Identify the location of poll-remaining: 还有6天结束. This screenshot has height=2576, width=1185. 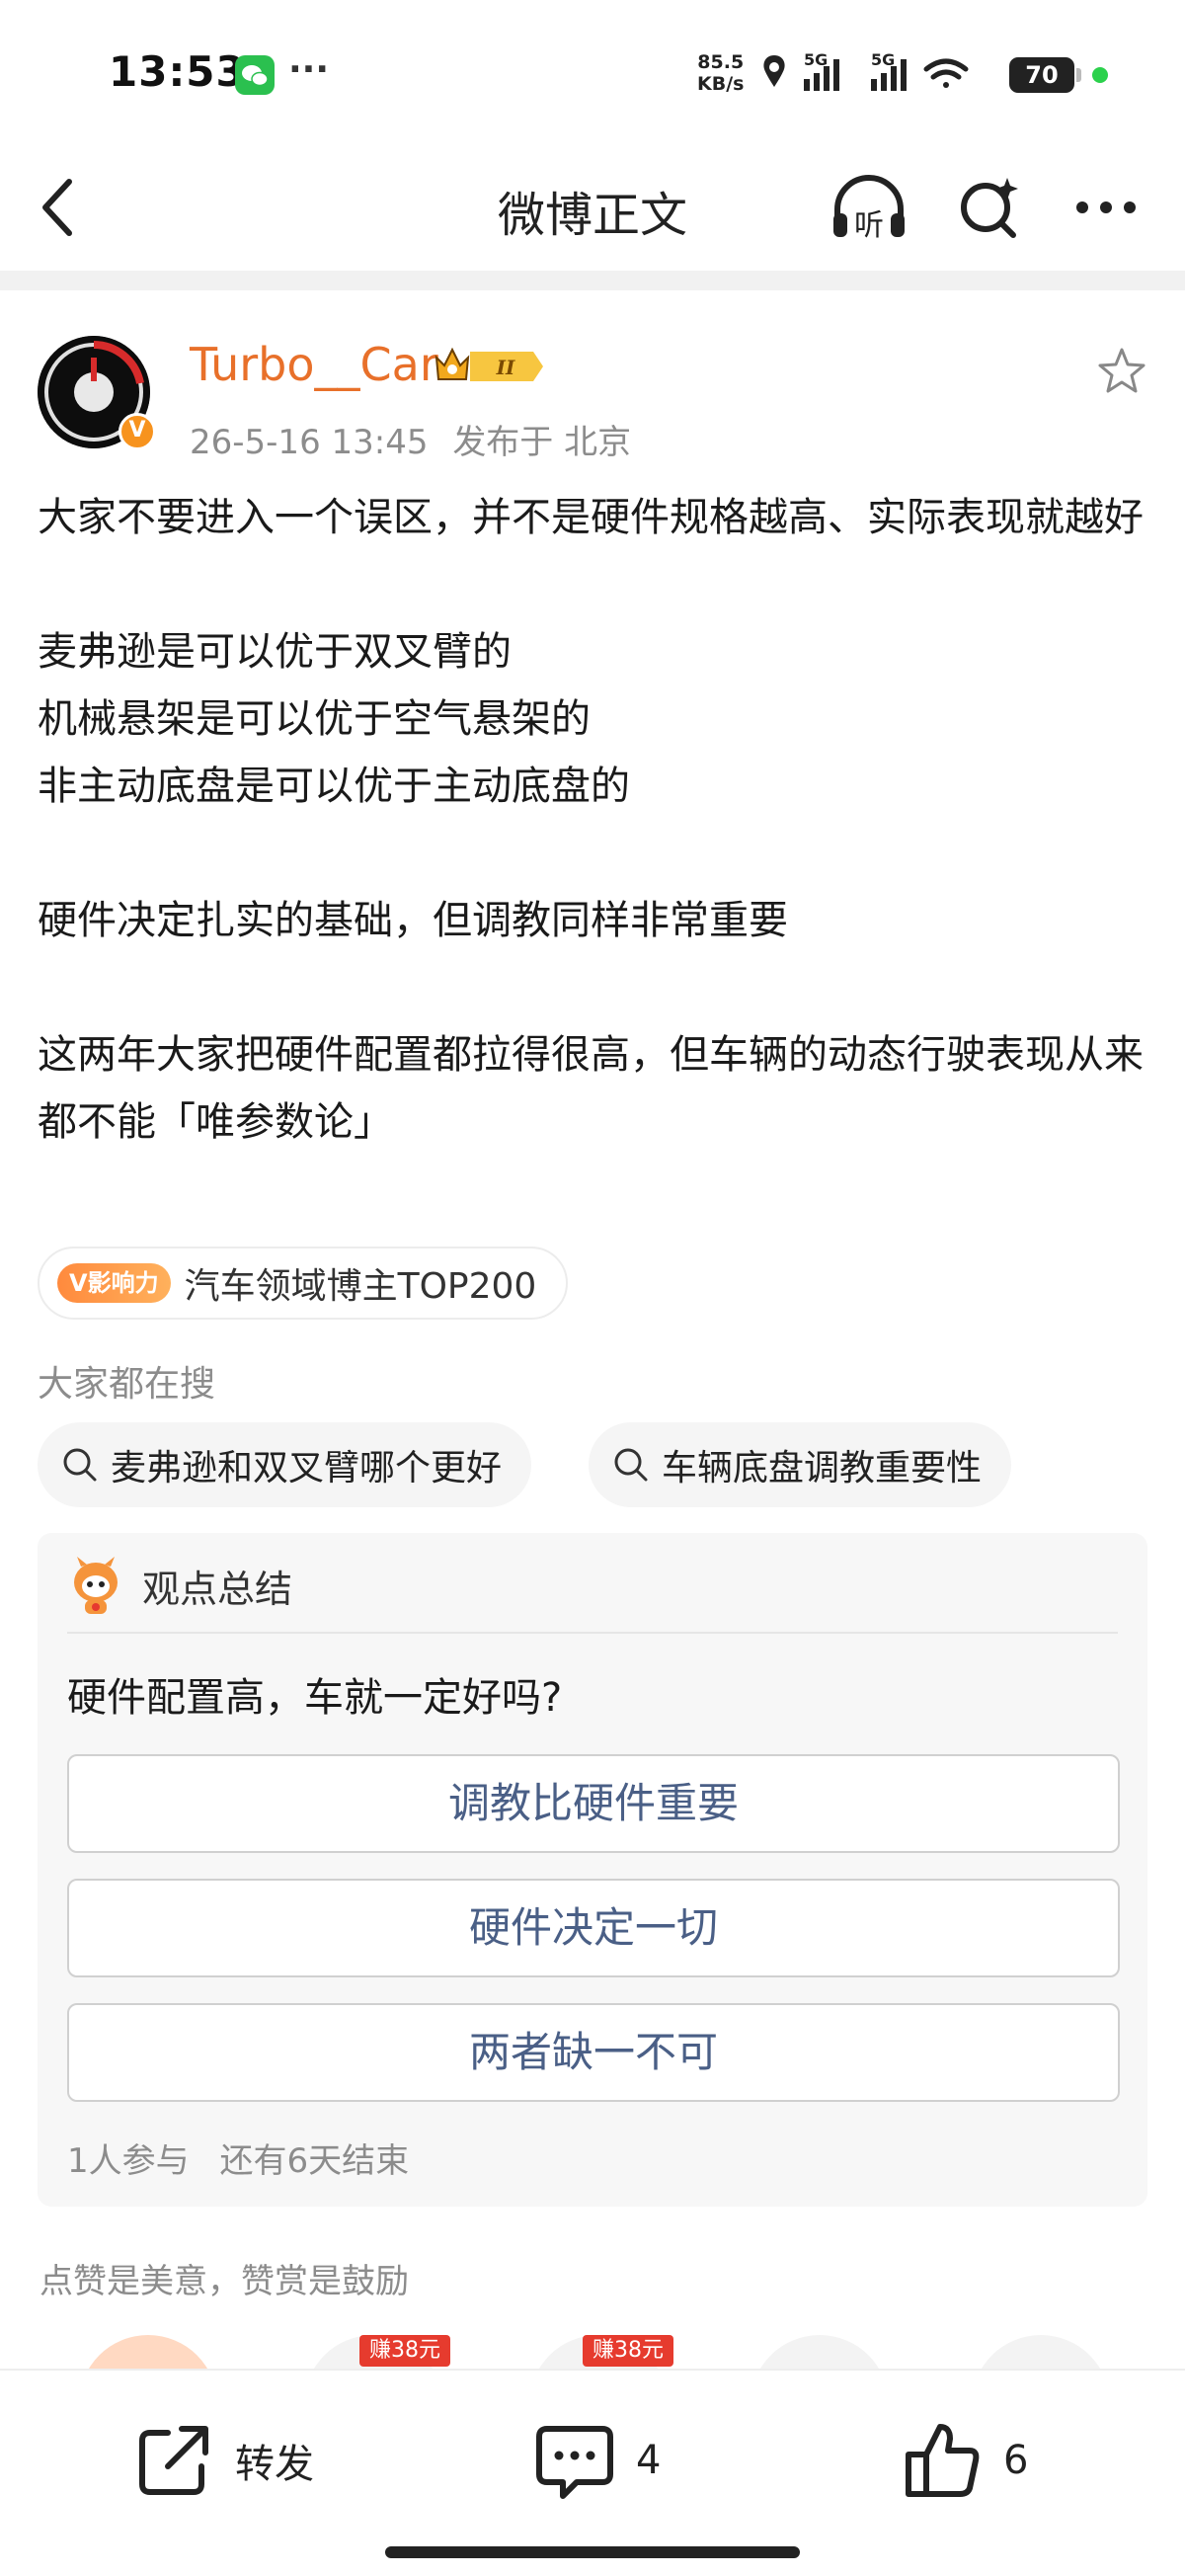
(315, 2161).